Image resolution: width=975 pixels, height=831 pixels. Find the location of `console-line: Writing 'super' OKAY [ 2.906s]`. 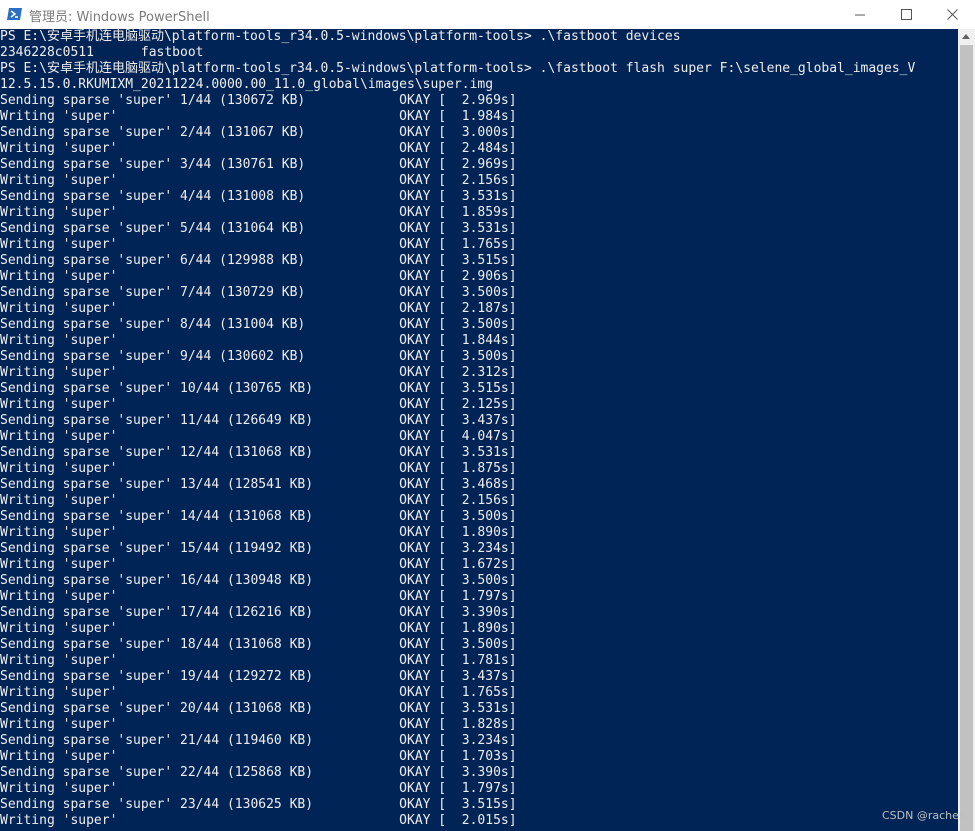

console-line: Writing 'super' OKAY [ 2.906s] is located at coordinates (258, 276).